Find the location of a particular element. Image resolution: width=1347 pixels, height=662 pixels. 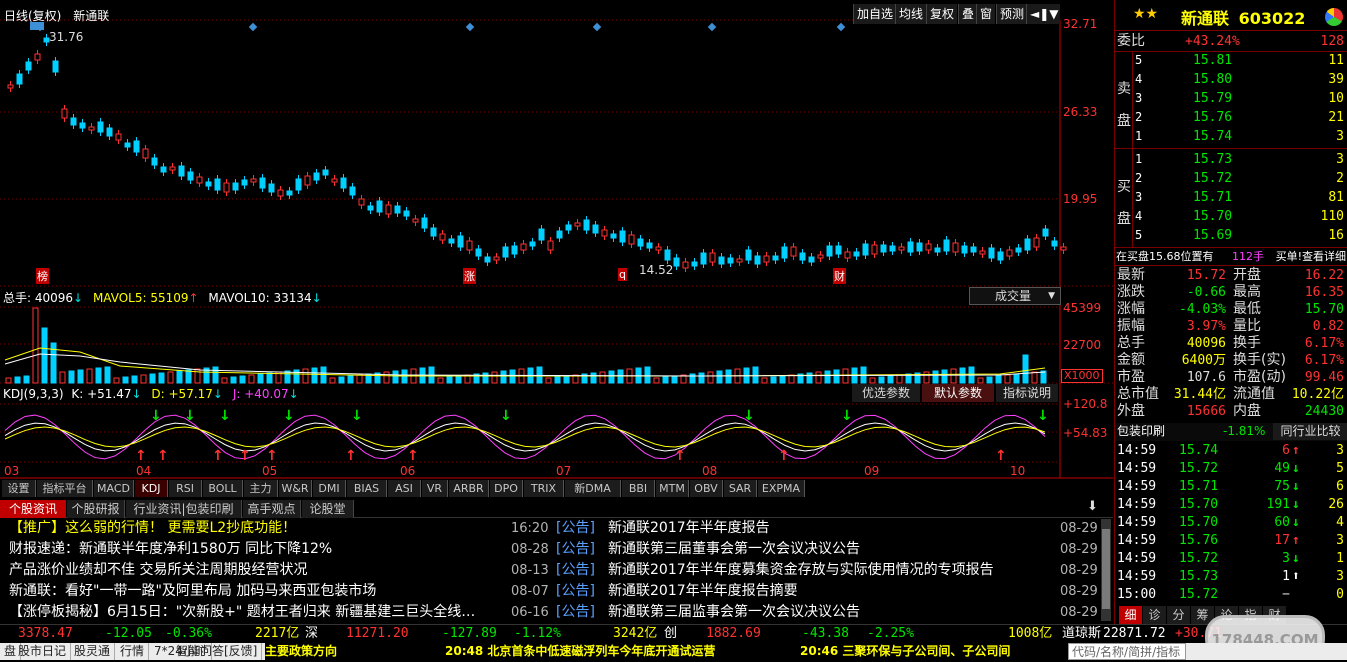

status-item-2: 股灵通 is located at coordinates (93, 651).